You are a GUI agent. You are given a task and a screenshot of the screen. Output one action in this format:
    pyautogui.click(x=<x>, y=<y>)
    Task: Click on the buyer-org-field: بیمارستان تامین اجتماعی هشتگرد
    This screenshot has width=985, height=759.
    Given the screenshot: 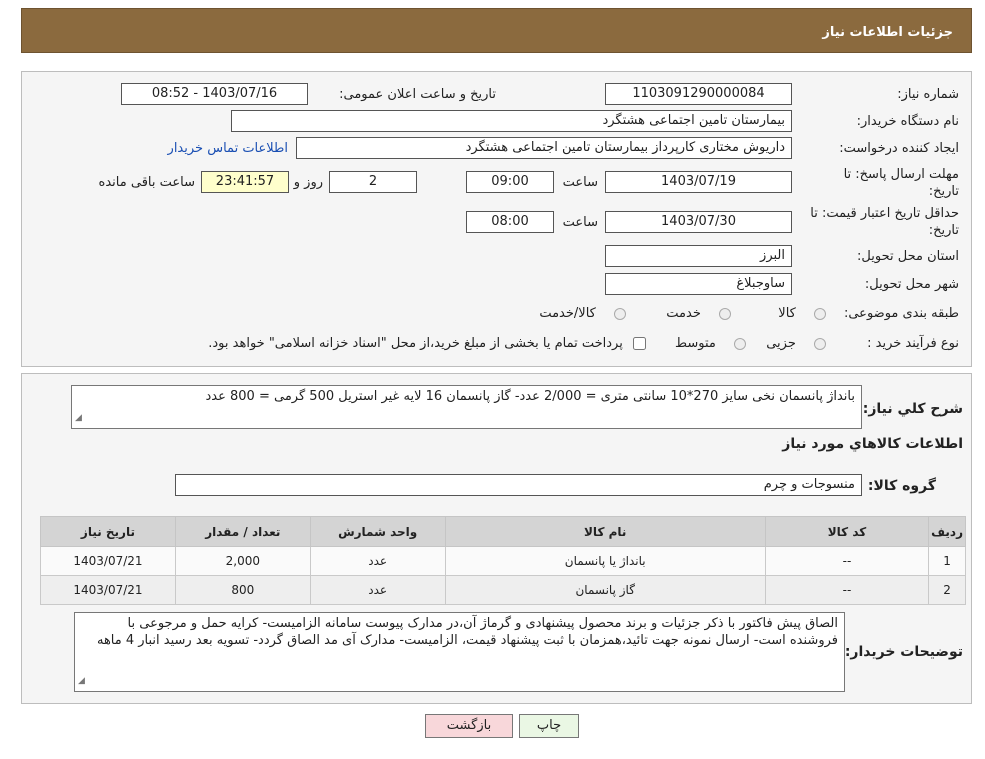 What is the action you would take?
    pyautogui.click(x=511, y=121)
    